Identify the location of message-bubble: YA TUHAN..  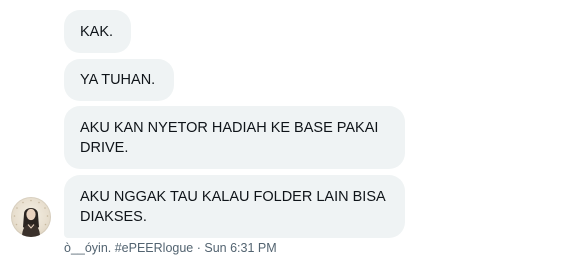
(119, 80).